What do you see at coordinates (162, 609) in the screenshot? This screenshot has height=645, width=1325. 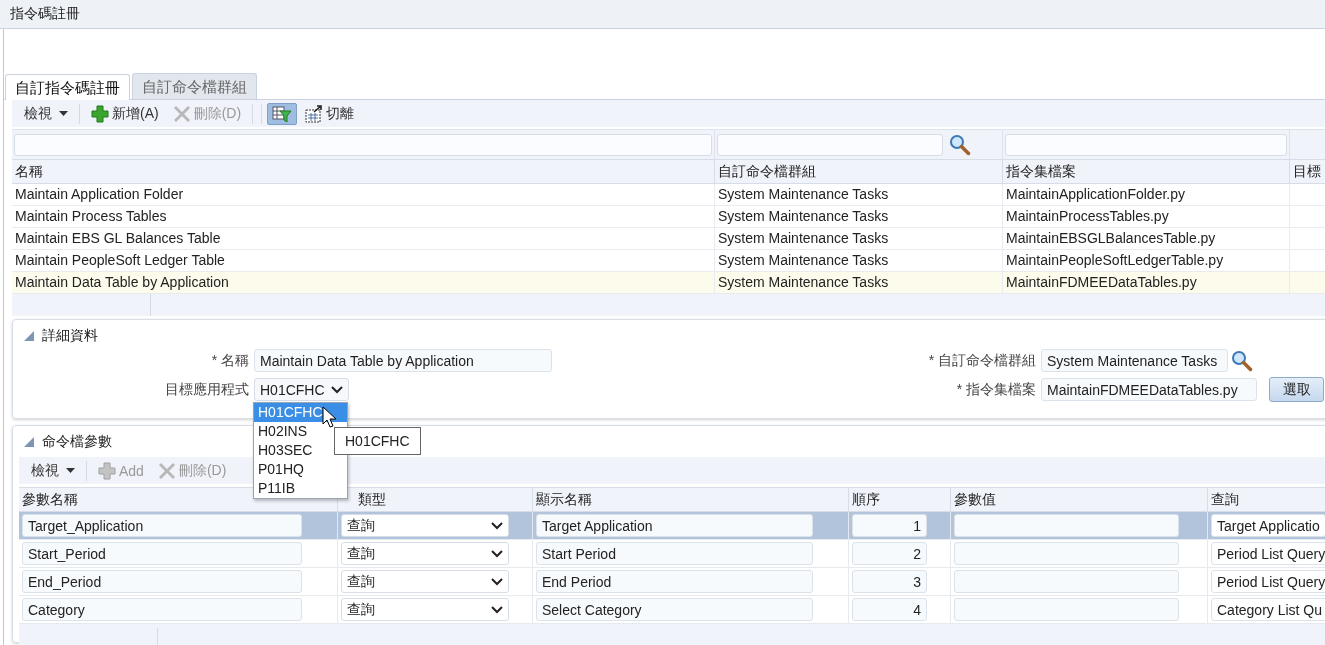 I see `name-field: Category` at bounding box center [162, 609].